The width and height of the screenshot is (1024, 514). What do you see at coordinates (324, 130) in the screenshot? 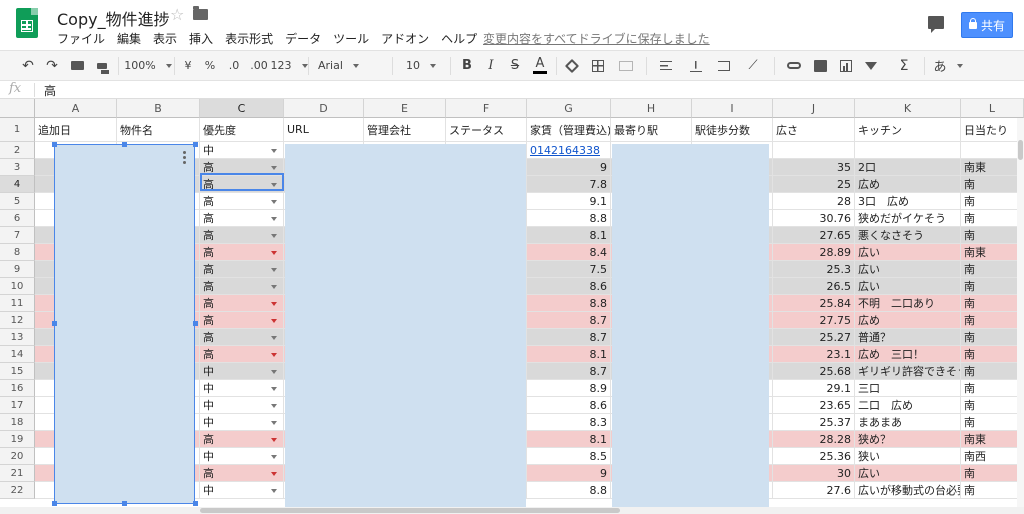
I see `header-cell-d: URL` at bounding box center [324, 130].